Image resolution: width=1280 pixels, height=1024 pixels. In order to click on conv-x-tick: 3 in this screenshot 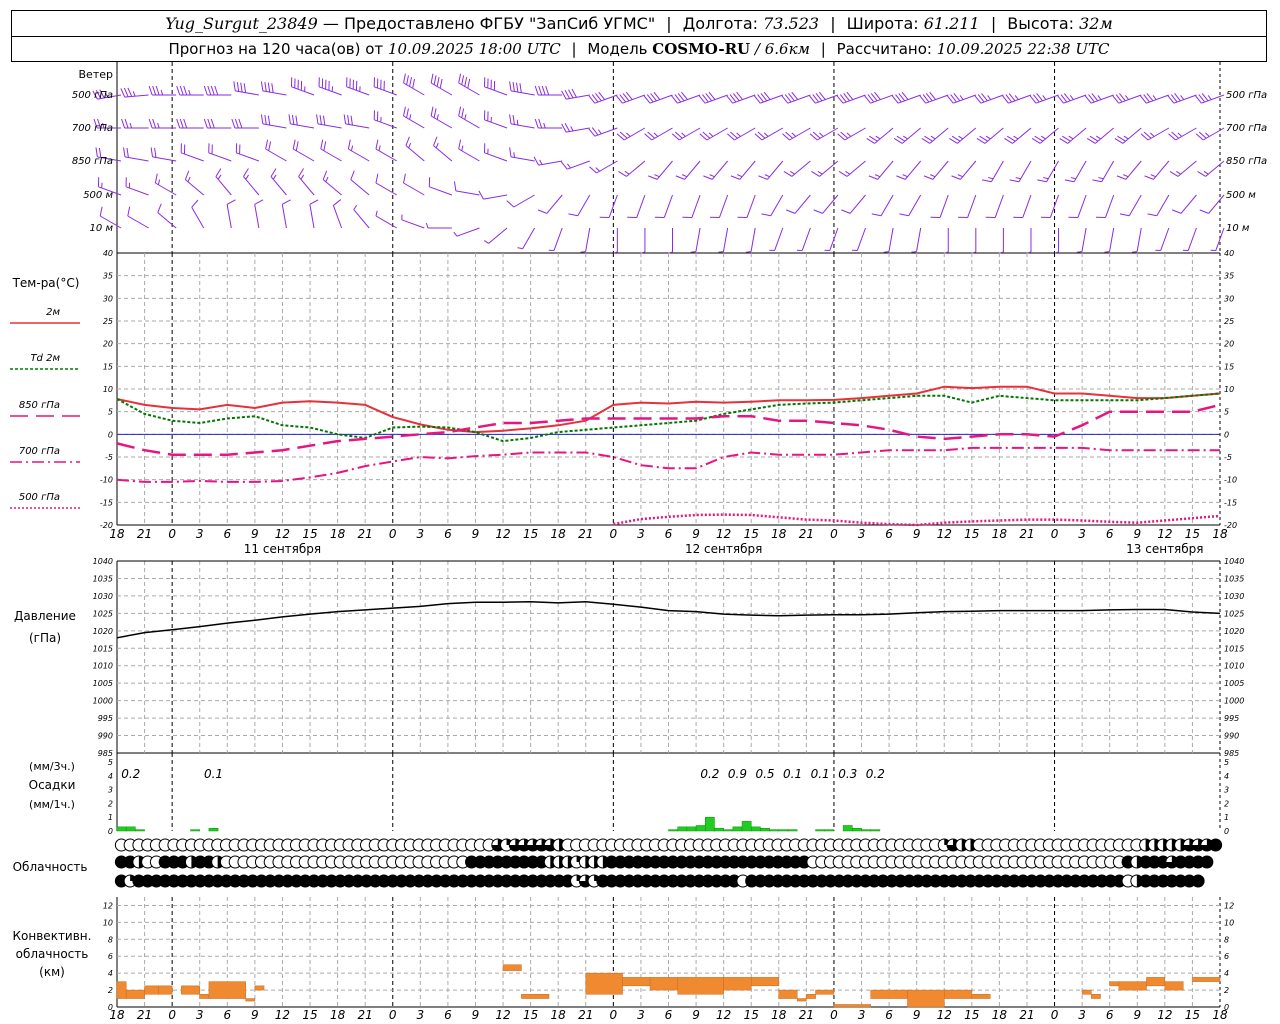, I will do `click(200, 1015)`.